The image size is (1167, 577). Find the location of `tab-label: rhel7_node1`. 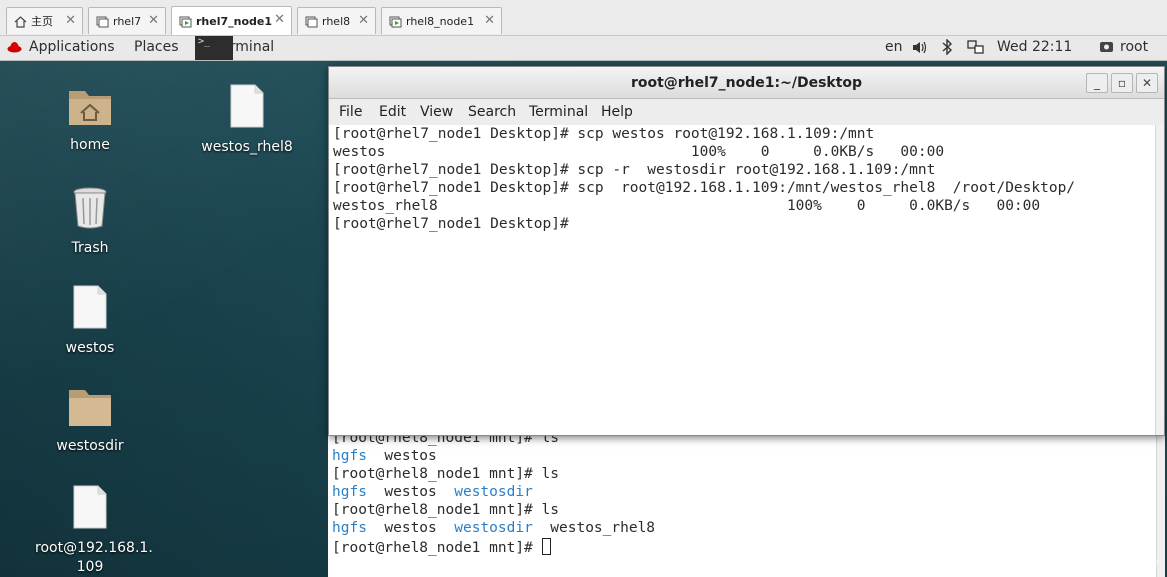

tab-label: rhel7_node1 is located at coordinates (234, 21).